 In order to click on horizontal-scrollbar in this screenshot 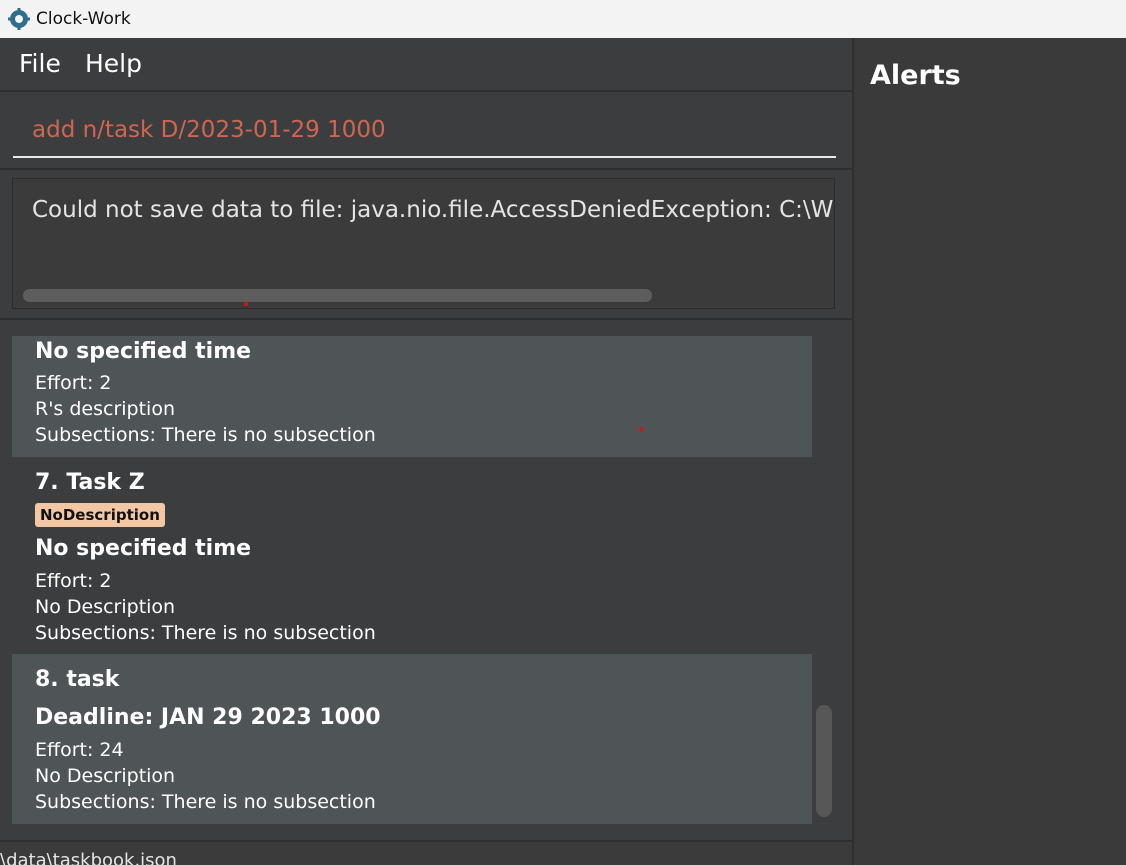, I will do `click(337, 295)`.